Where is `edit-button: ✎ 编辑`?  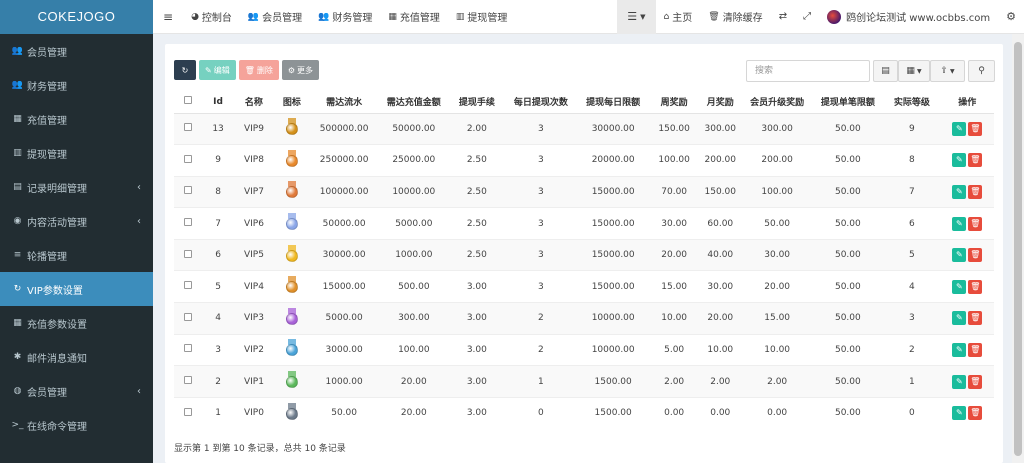 edit-button: ✎ 编辑 is located at coordinates (217, 70).